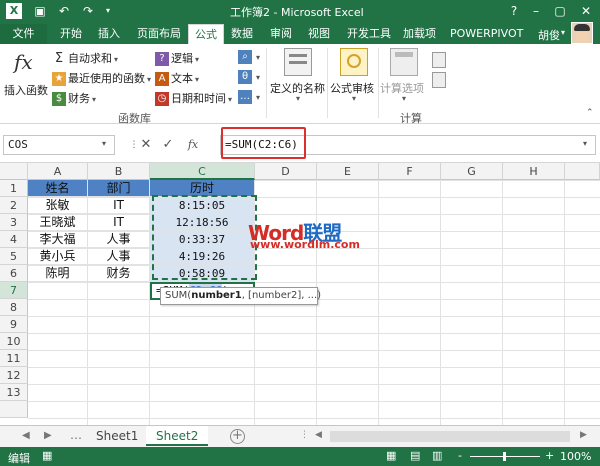  Describe the element at coordinates (391, 455) in the screenshot. I see `normal-view-icon: ▦` at that location.